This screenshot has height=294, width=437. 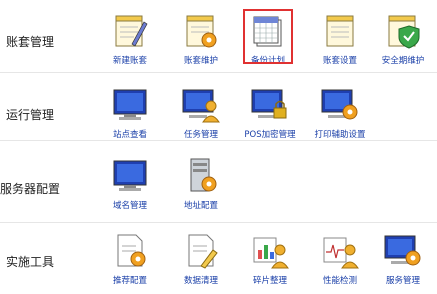 I want to click on data-cleanup-item: 数据清理, so click(x=201, y=259).